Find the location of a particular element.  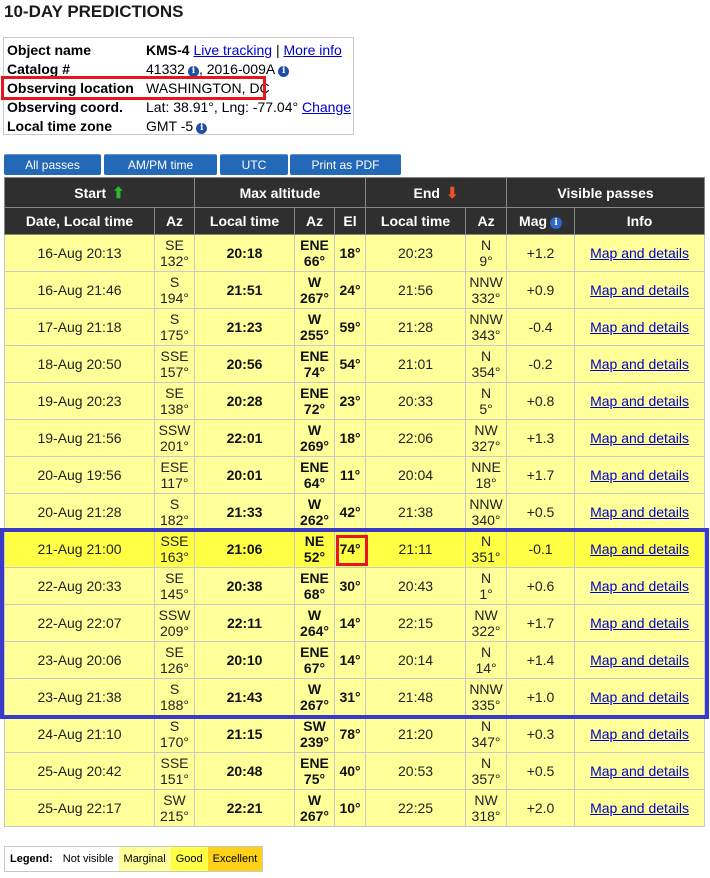

end-az: NNW 340° is located at coordinates (486, 512).